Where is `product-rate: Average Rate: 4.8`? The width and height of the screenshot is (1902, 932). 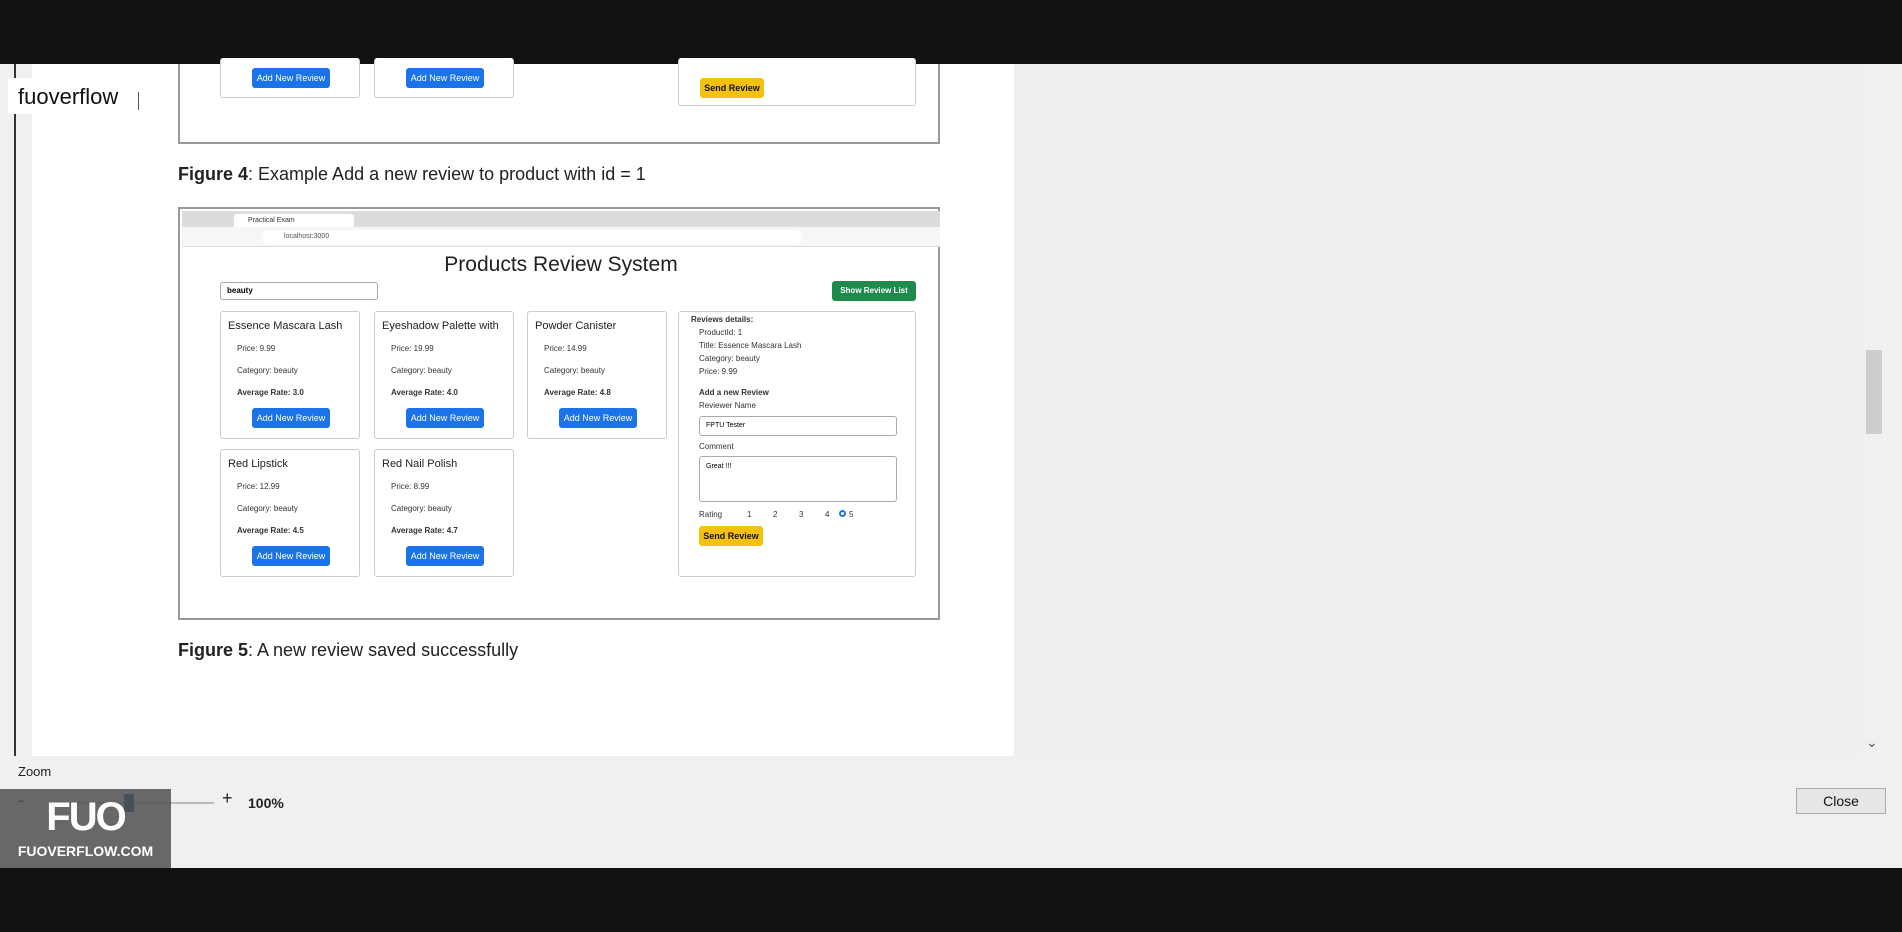 product-rate: Average Rate: 4.8 is located at coordinates (577, 392).